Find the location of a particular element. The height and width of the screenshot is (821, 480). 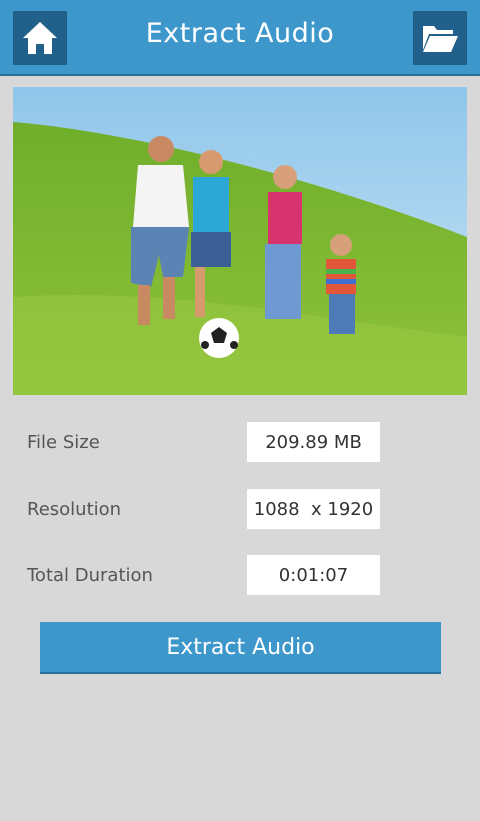

open-folder-button is located at coordinates (440, 38).